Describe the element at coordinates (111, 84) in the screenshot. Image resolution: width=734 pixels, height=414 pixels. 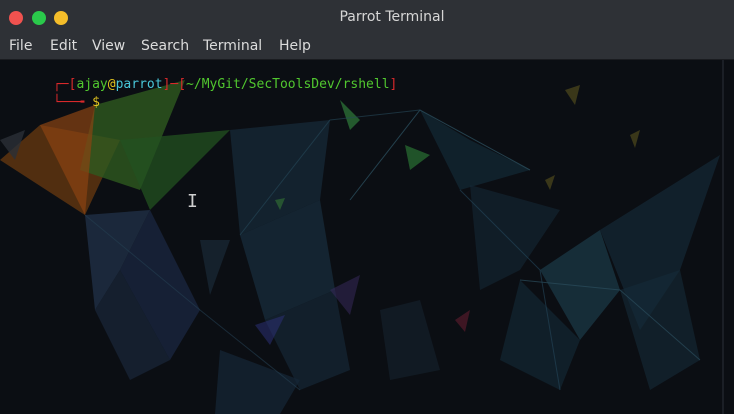
I see `prompt-at: @` at that location.